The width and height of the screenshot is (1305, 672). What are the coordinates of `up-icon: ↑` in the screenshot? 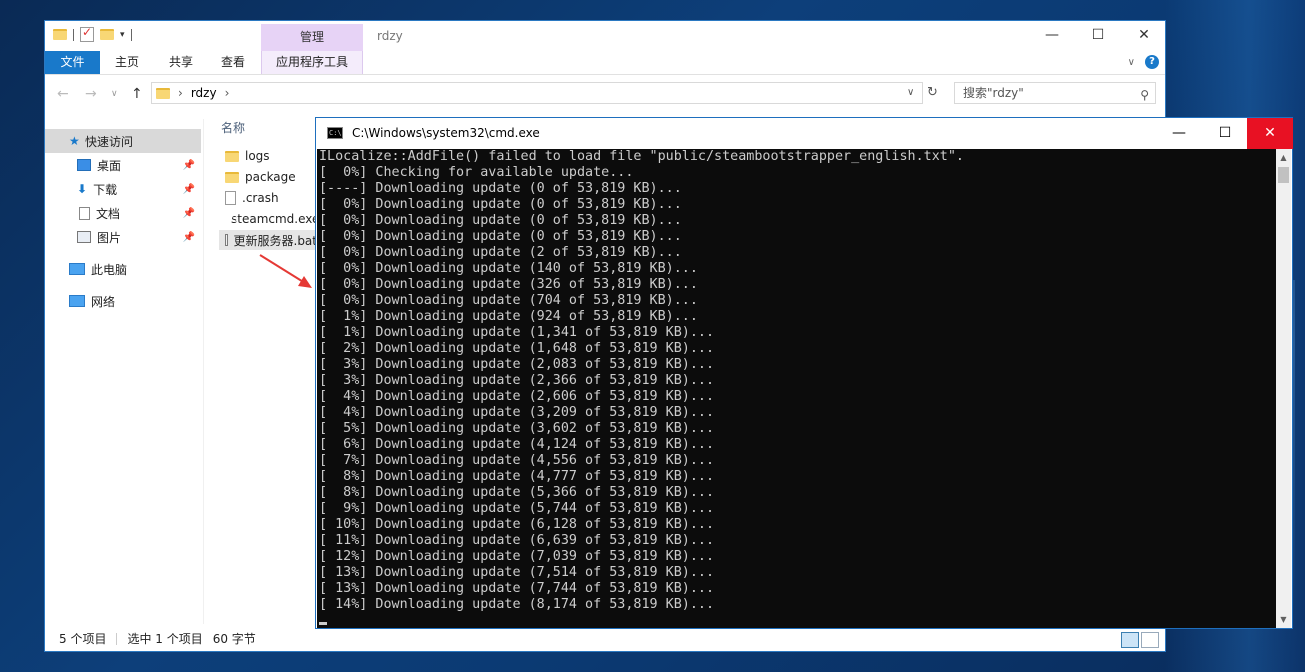 It's located at (137, 94).